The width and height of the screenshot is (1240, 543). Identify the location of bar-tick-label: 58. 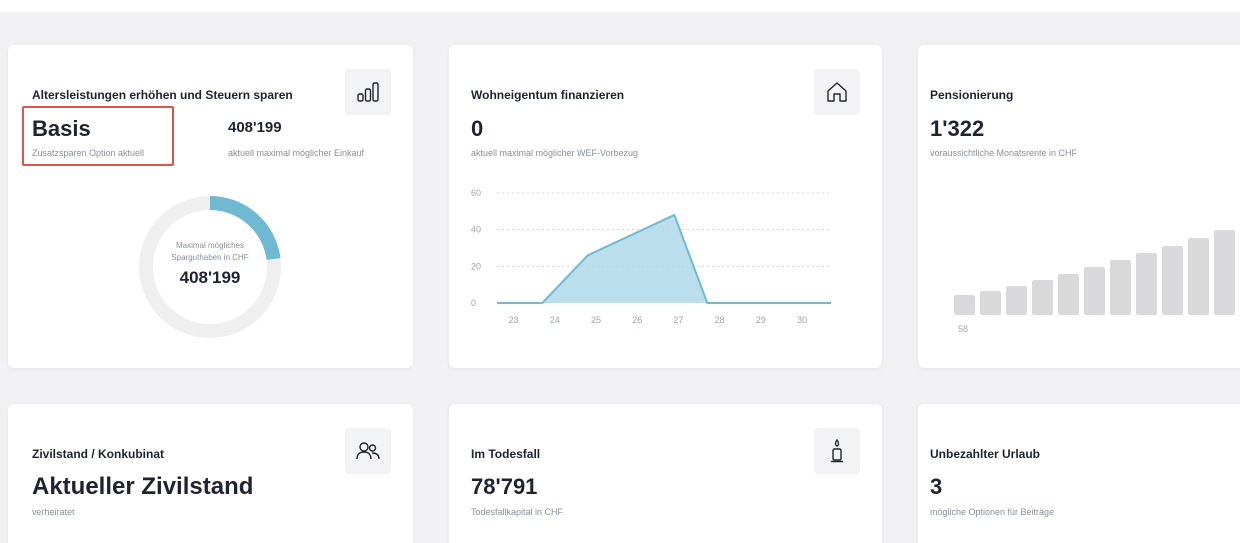
(963, 329).